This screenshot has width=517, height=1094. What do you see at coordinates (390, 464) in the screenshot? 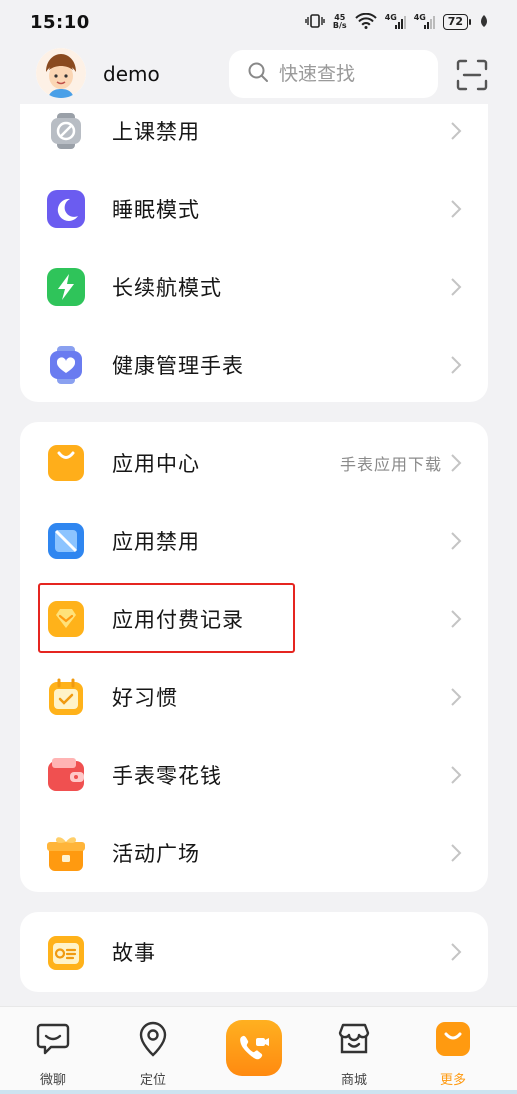
I see `menu-item-hint: 手表应用下载` at bounding box center [390, 464].